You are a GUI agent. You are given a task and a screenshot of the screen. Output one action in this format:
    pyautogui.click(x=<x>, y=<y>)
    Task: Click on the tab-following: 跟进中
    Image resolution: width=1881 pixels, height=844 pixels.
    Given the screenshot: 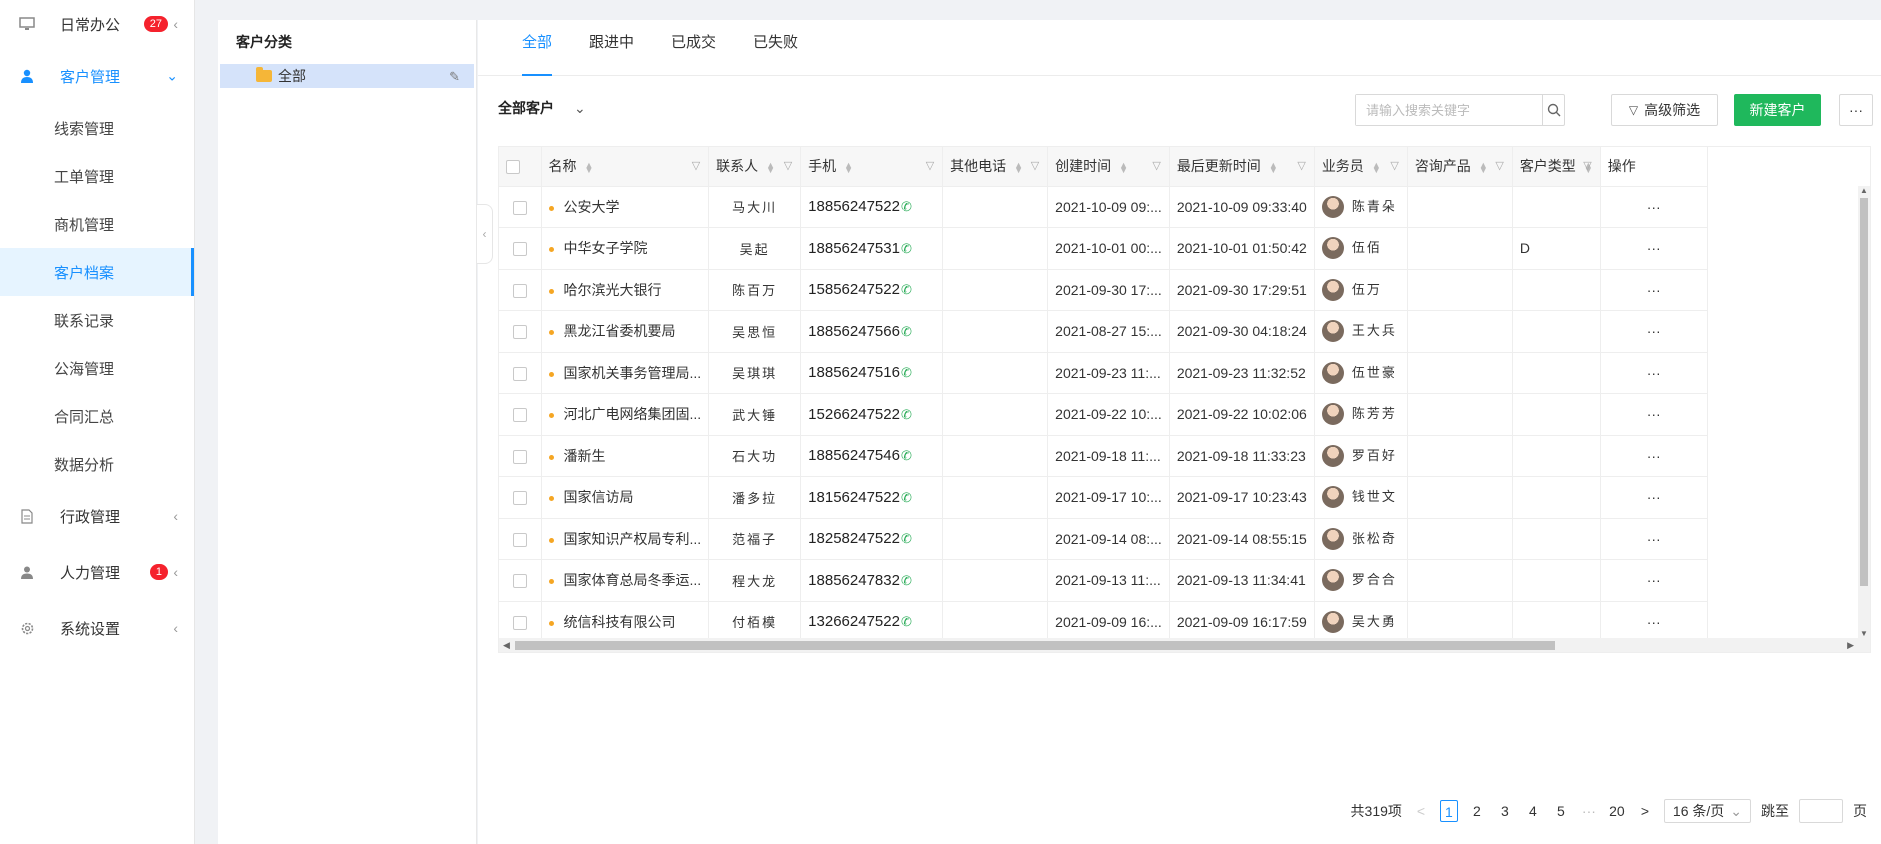 What is the action you would take?
    pyautogui.click(x=611, y=48)
    